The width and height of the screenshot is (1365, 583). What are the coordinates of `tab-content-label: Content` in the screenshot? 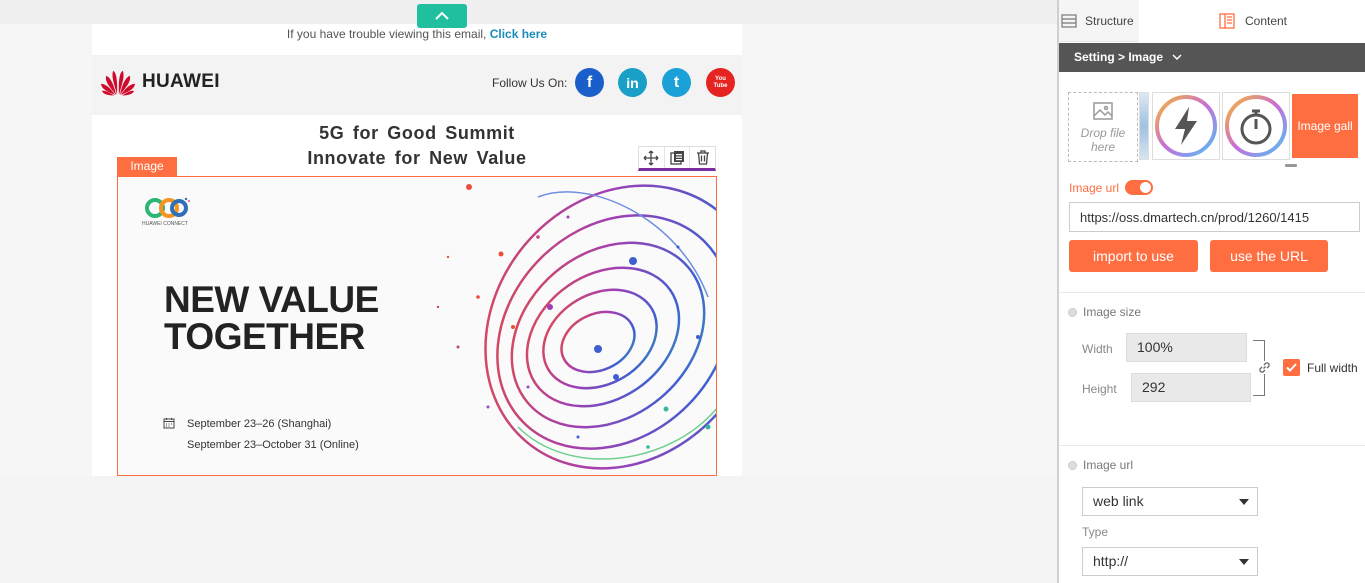 It's located at (1266, 21).